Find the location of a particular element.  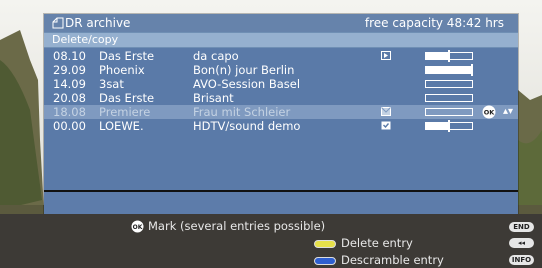

recording-title: Brisant is located at coordinates (213, 98).